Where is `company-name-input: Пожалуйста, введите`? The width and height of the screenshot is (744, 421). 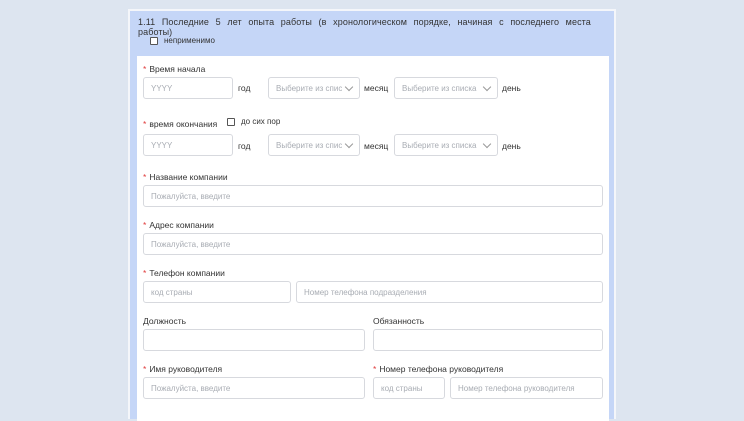
company-name-input: Пожалуйста, введите is located at coordinates (373, 196).